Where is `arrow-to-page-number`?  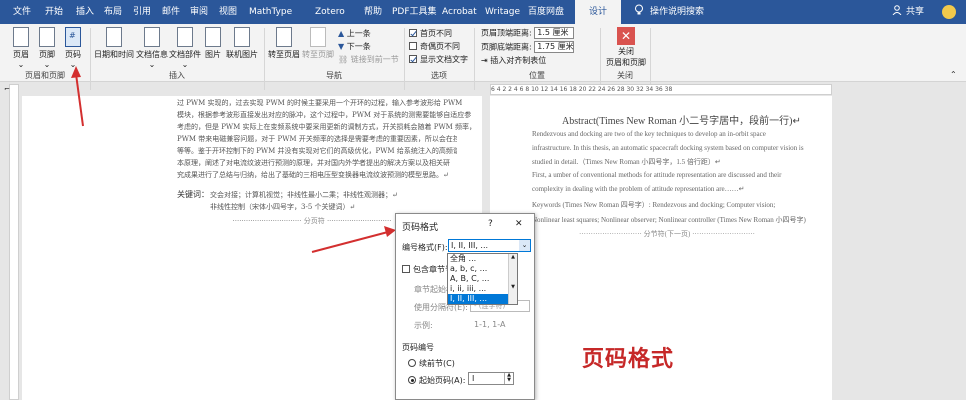
arrow-to-page-number is located at coordinates (79, 100).